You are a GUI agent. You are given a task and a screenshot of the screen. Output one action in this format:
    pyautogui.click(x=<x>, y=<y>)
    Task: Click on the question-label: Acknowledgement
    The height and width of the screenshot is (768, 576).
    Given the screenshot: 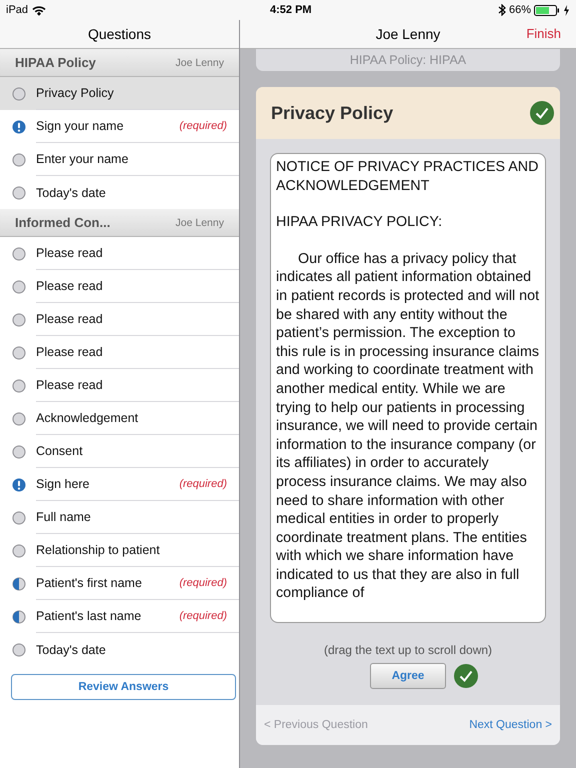 What is the action you would take?
    pyautogui.click(x=87, y=418)
    